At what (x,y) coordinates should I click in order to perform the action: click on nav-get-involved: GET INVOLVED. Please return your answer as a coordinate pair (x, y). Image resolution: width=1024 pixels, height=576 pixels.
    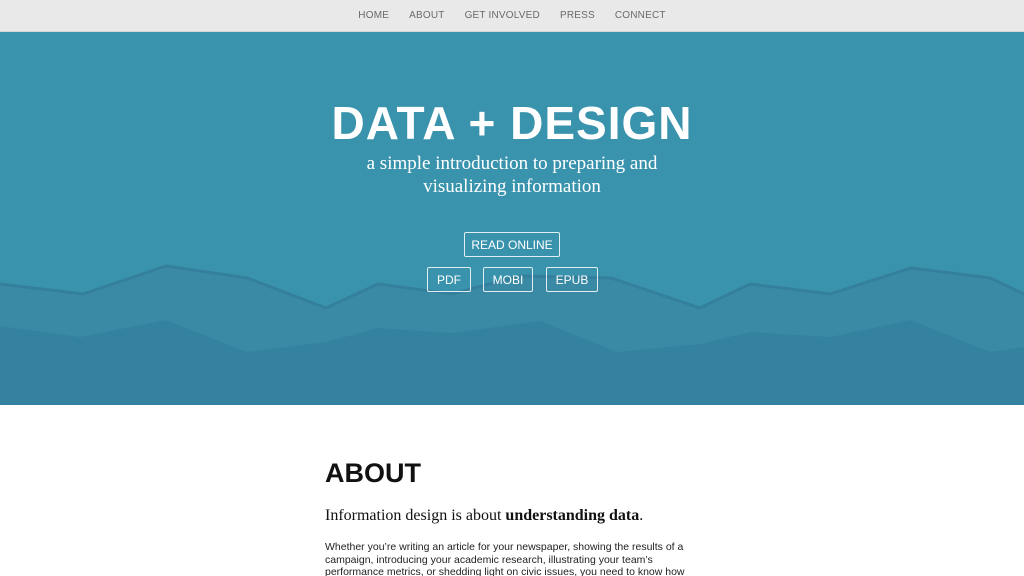
    Looking at the image, I should click on (502, 15).